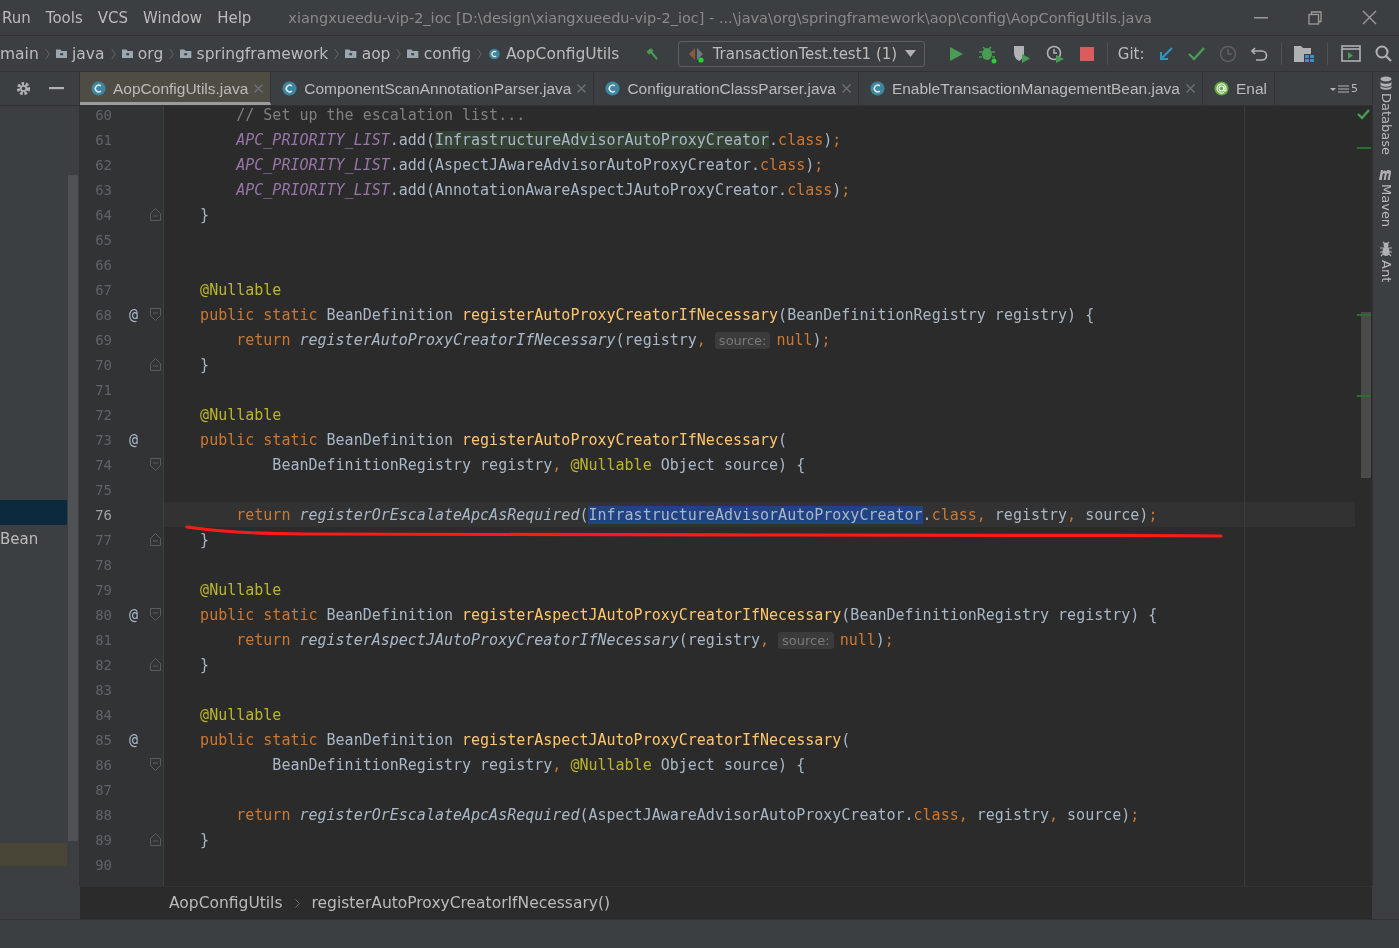 The height and width of the screenshot is (948, 1399). I want to click on git-label: Git:, so click(1131, 53).